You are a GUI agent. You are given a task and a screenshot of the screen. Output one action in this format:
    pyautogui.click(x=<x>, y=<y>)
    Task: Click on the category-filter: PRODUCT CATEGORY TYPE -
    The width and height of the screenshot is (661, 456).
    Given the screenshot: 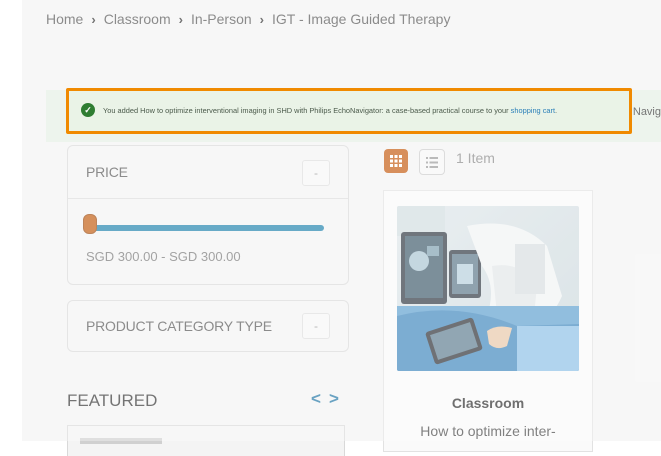 What is the action you would take?
    pyautogui.click(x=208, y=326)
    